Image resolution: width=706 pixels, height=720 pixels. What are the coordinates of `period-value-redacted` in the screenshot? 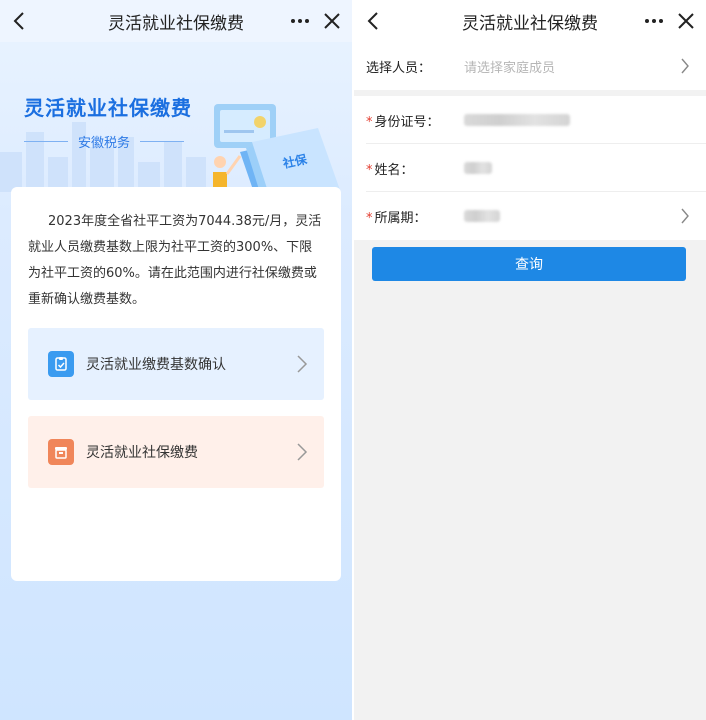 It's located at (482, 216).